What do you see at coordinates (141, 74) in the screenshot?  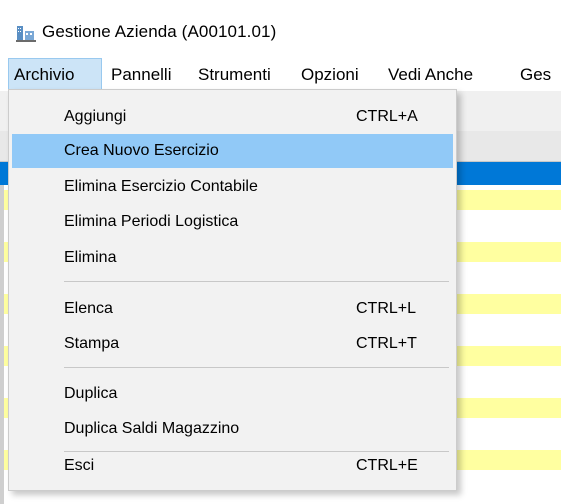 I see `menu-pannelli: Pannelli` at bounding box center [141, 74].